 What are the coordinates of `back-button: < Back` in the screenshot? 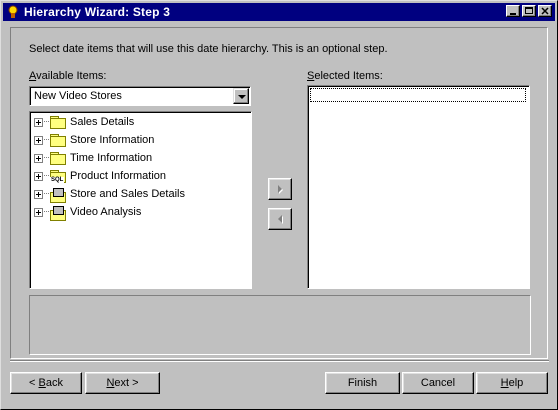 It's located at (46, 383).